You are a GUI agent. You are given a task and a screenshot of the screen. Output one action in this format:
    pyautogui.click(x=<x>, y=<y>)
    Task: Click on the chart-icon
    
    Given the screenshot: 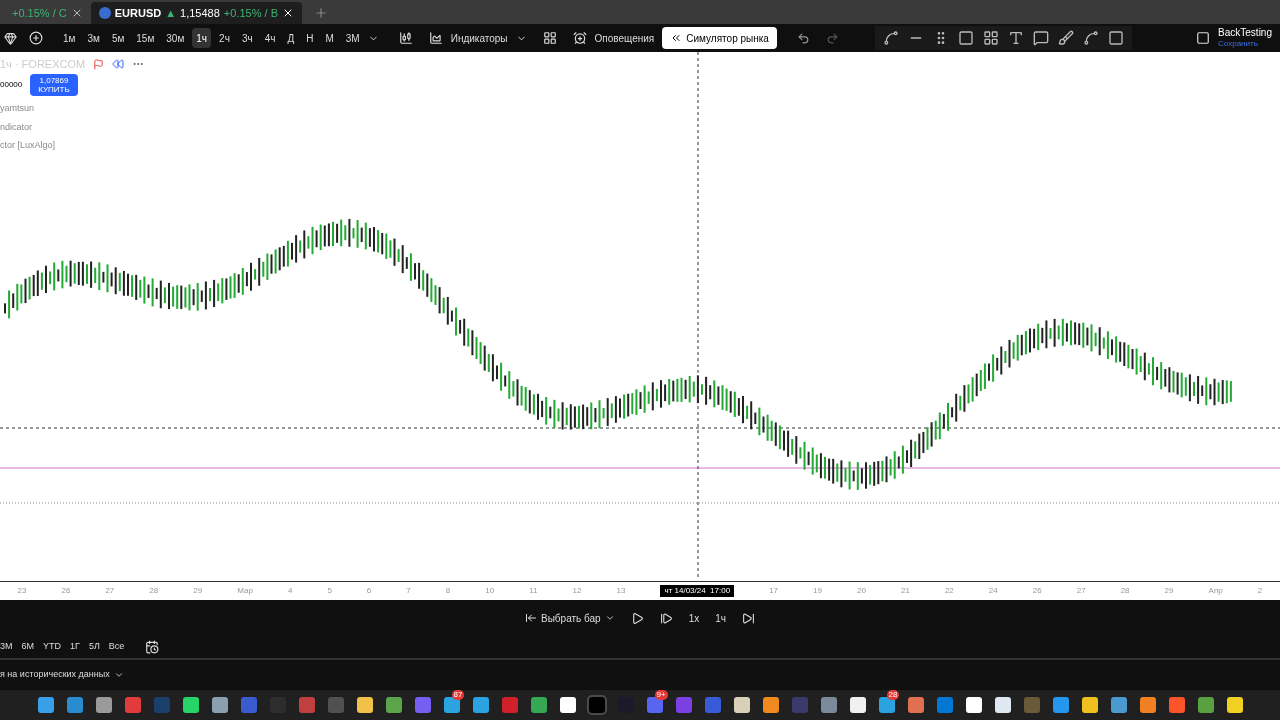 What is the action you would take?
    pyautogui.click(x=435, y=38)
    